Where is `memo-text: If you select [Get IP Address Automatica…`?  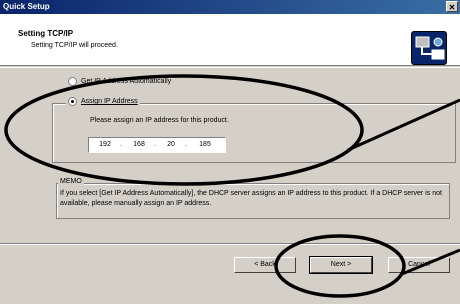
memo-text: If you select [Get IP Address Automatica… is located at coordinates (251, 198).